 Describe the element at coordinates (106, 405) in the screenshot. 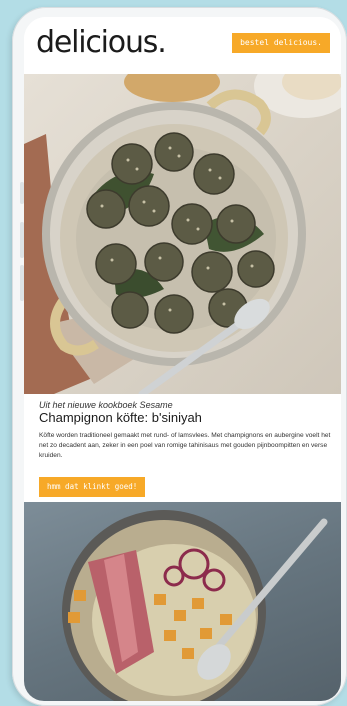

I see `article-kicker: Uit het nieuwe kookboek Sesame` at that location.